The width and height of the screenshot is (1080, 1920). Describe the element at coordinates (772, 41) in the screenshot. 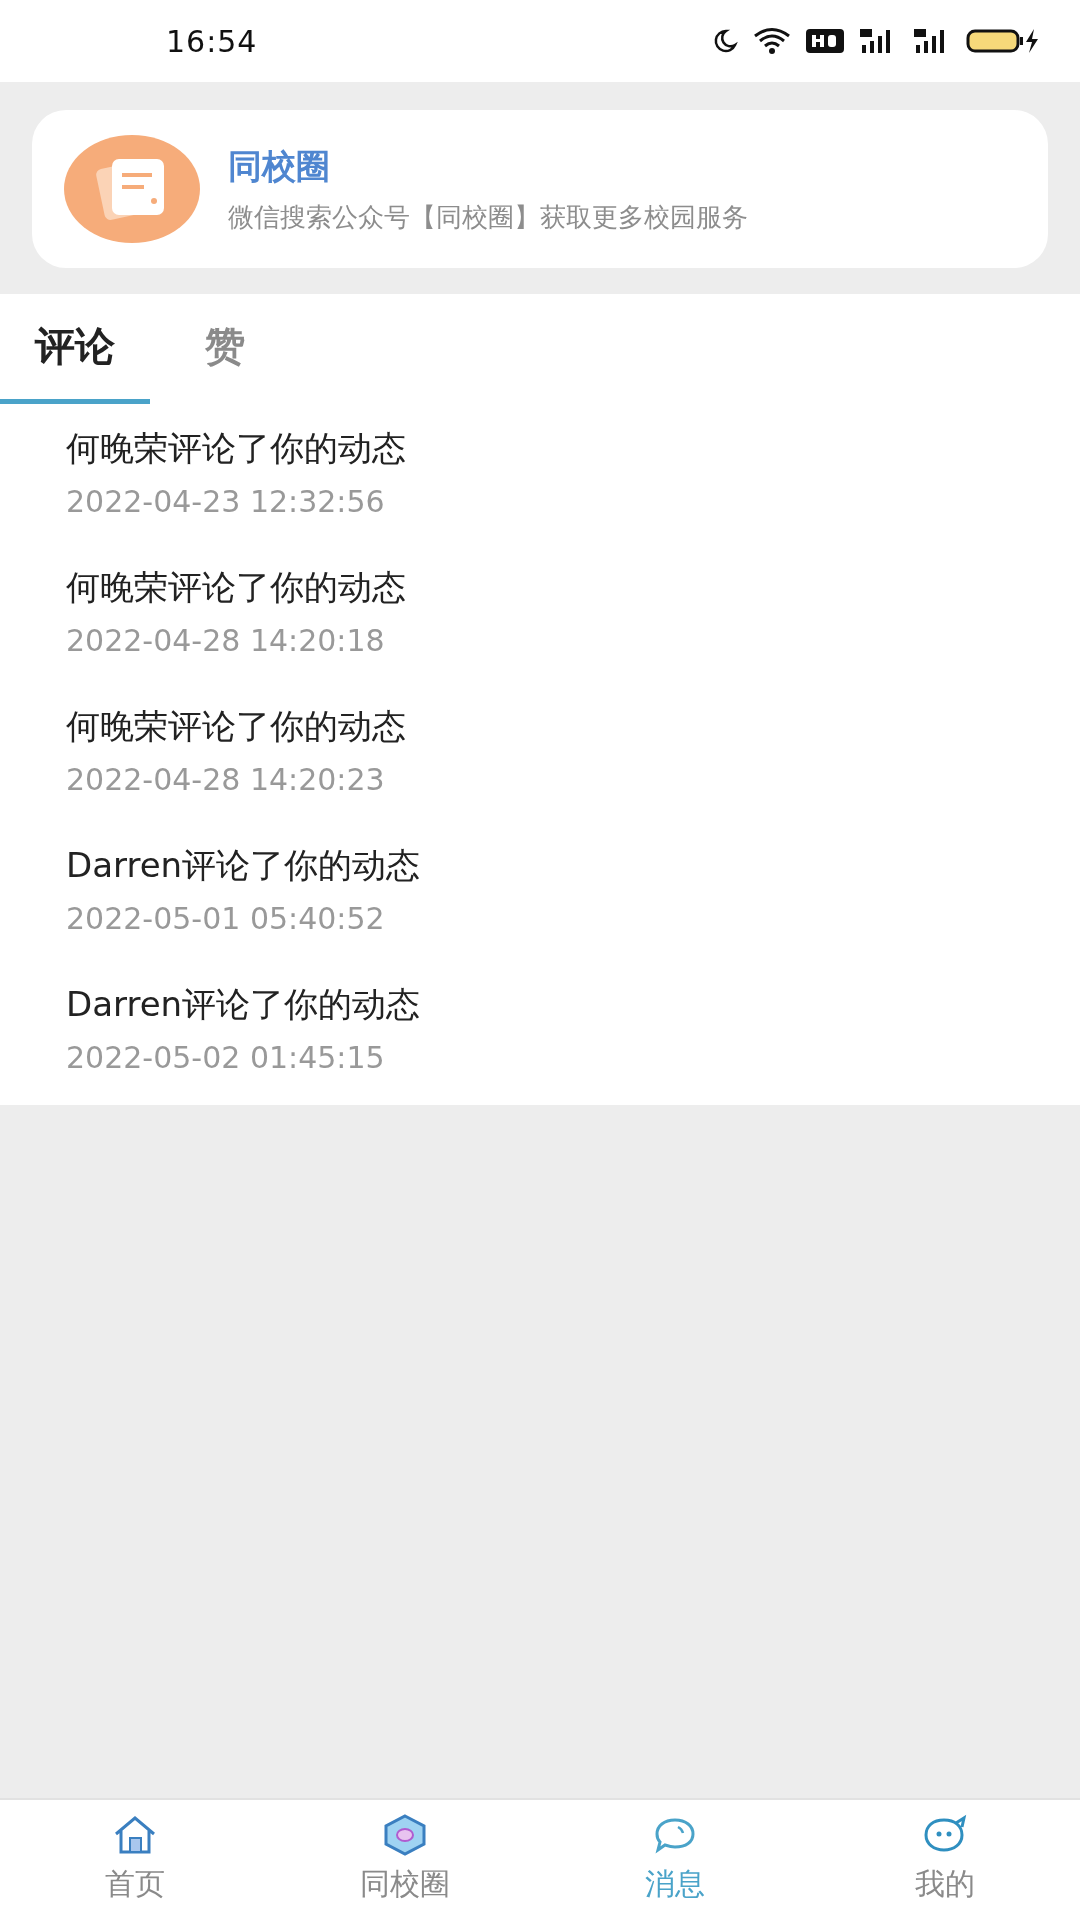

I see `wifi-icon` at that location.